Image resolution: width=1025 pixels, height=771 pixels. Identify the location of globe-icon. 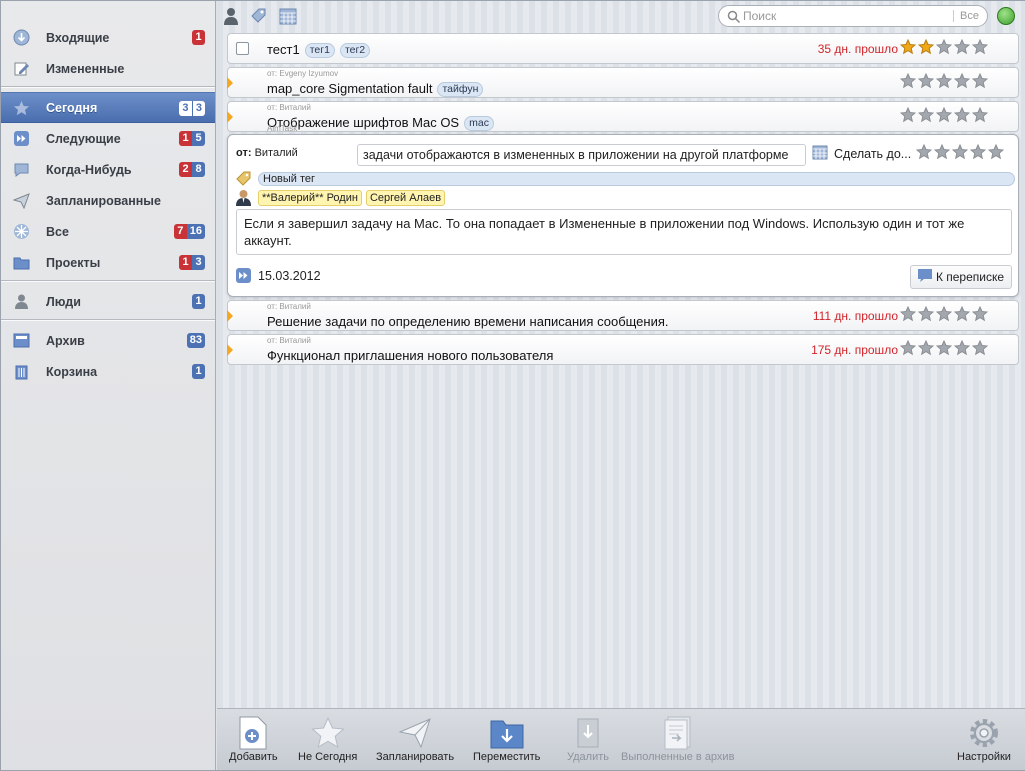
(1006, 16).